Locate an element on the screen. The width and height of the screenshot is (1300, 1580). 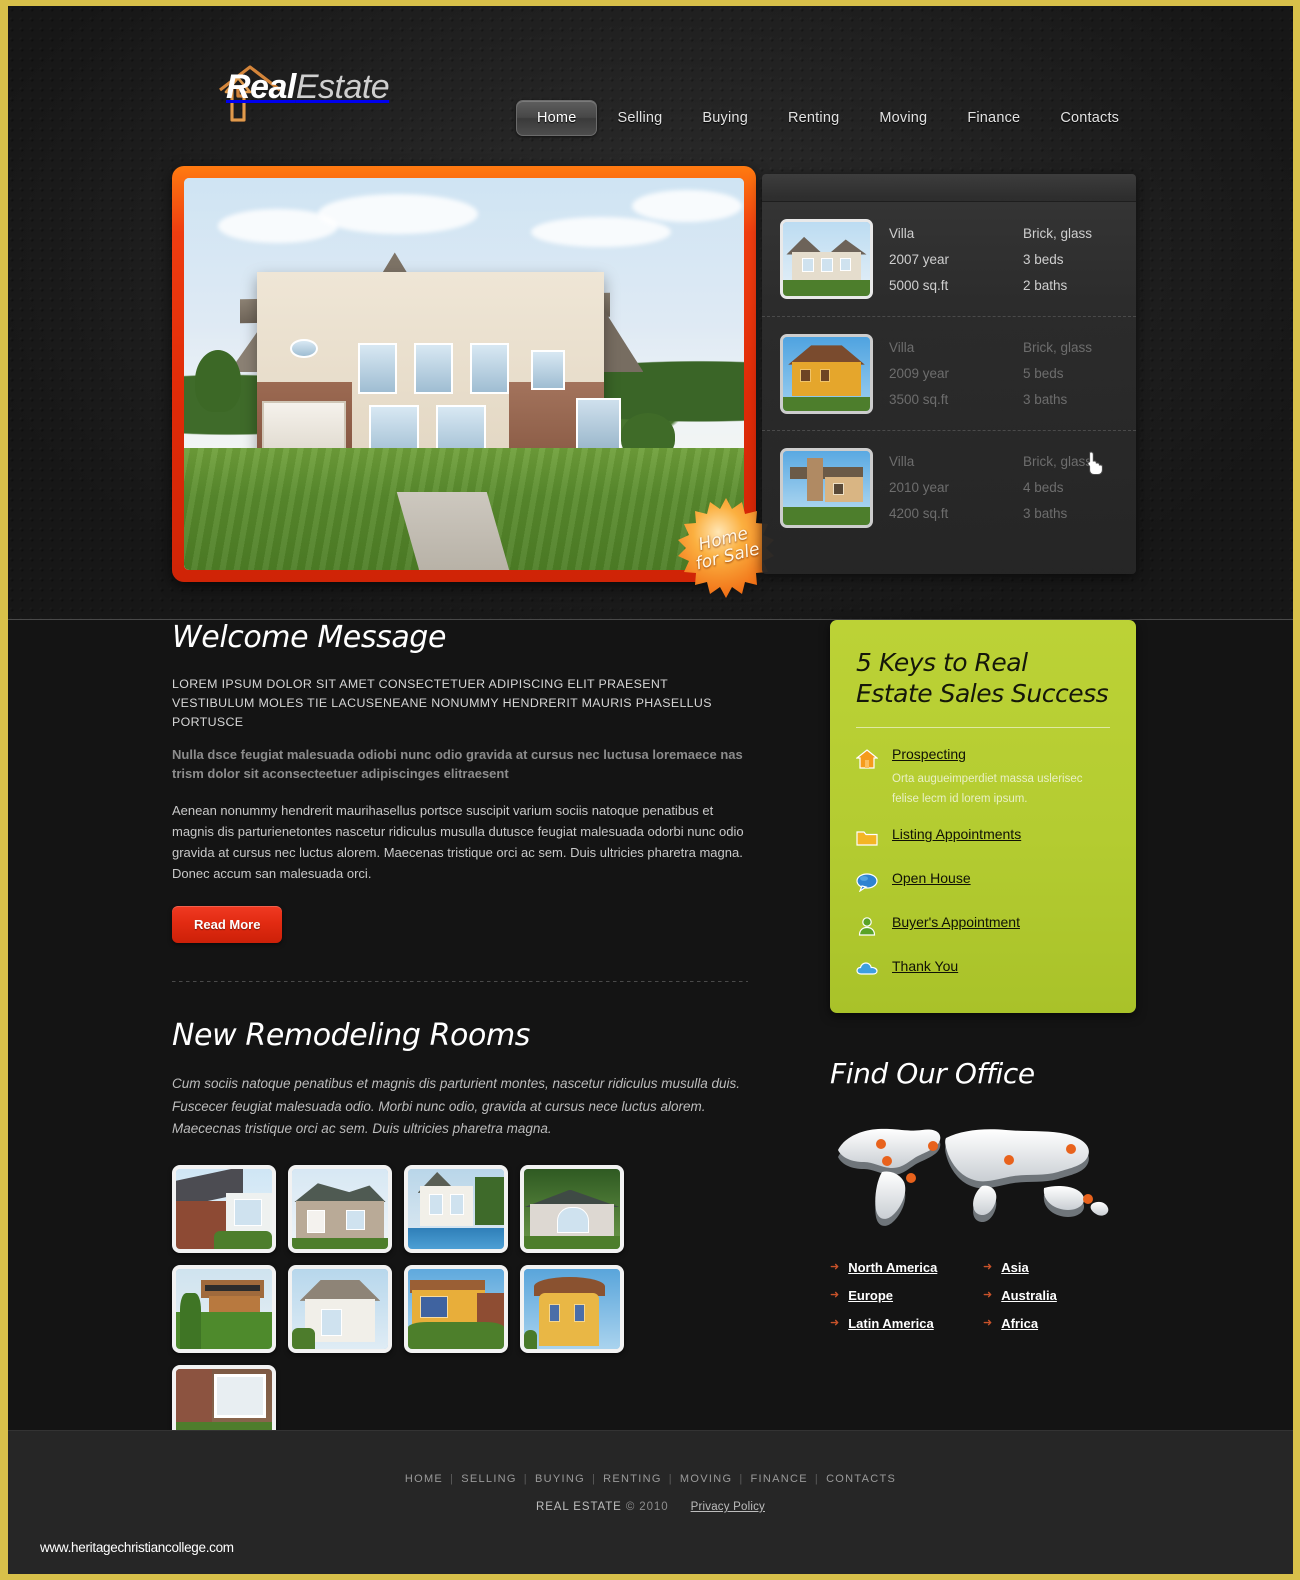
office-links-right: ➜ Asia ➜ Australia ➜ Africa is located at coordinates (1059, 1302).